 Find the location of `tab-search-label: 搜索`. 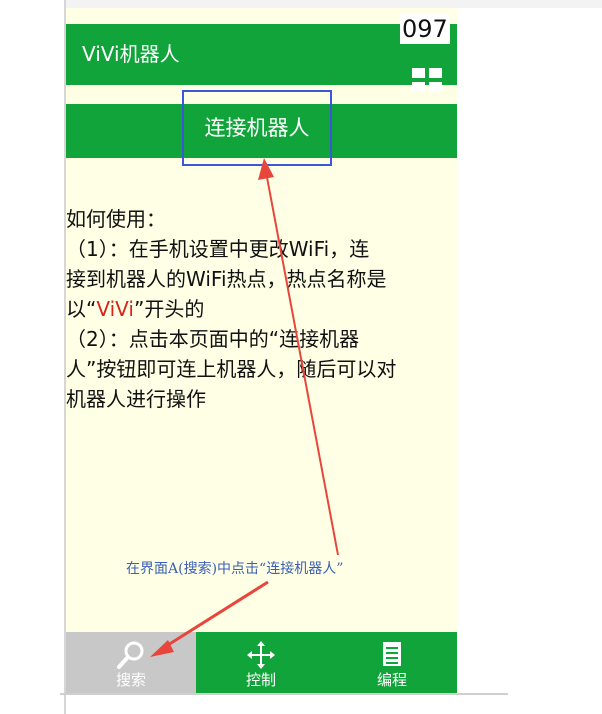

tab-search-label: 搜索 is located at coordinates (130, 680).